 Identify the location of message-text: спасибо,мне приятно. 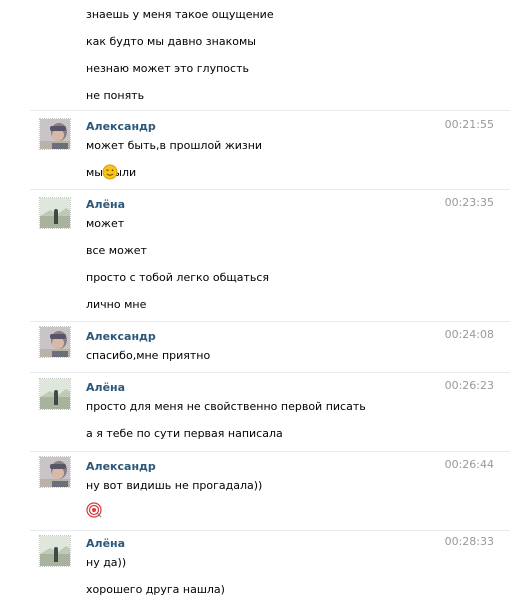
(148, 355).